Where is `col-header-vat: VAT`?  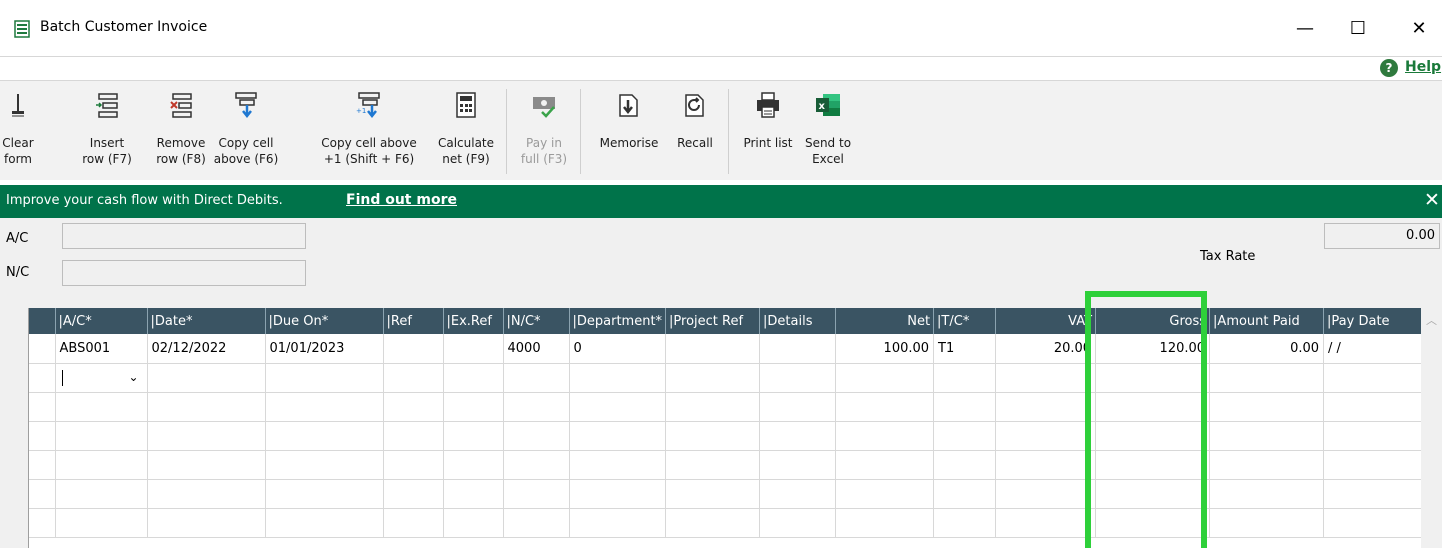 col-header-vat: VAT is located at coordinates (1046, 321).